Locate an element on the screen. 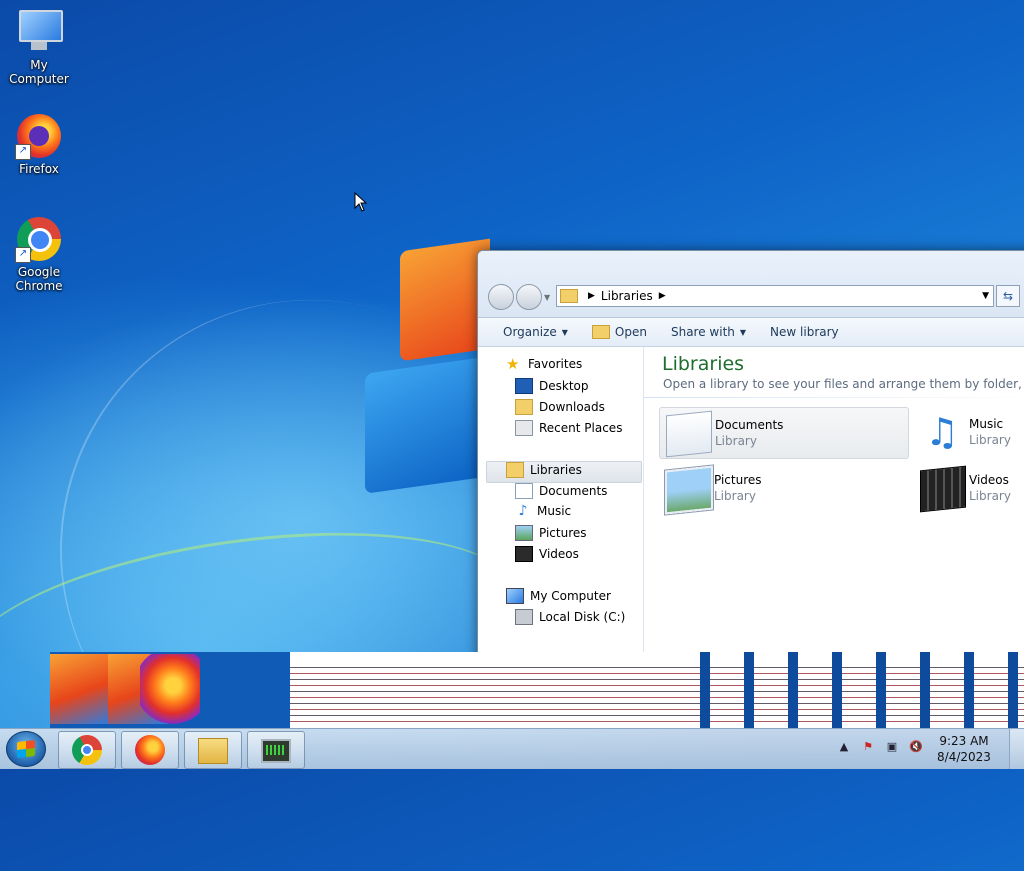  window-titlebar: ▼ ▶ Libraries ▶ ▼ ⇆ is located at coordinates (751, 284).